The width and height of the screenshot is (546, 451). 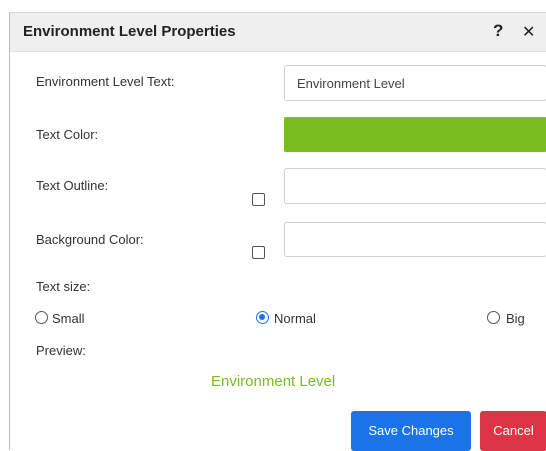 What do you see at coordinates (278, 32) in the screenshot?
I see `dialog-titlebar: Environment Level Properties ? ✕` at bounding box center [278, 32].